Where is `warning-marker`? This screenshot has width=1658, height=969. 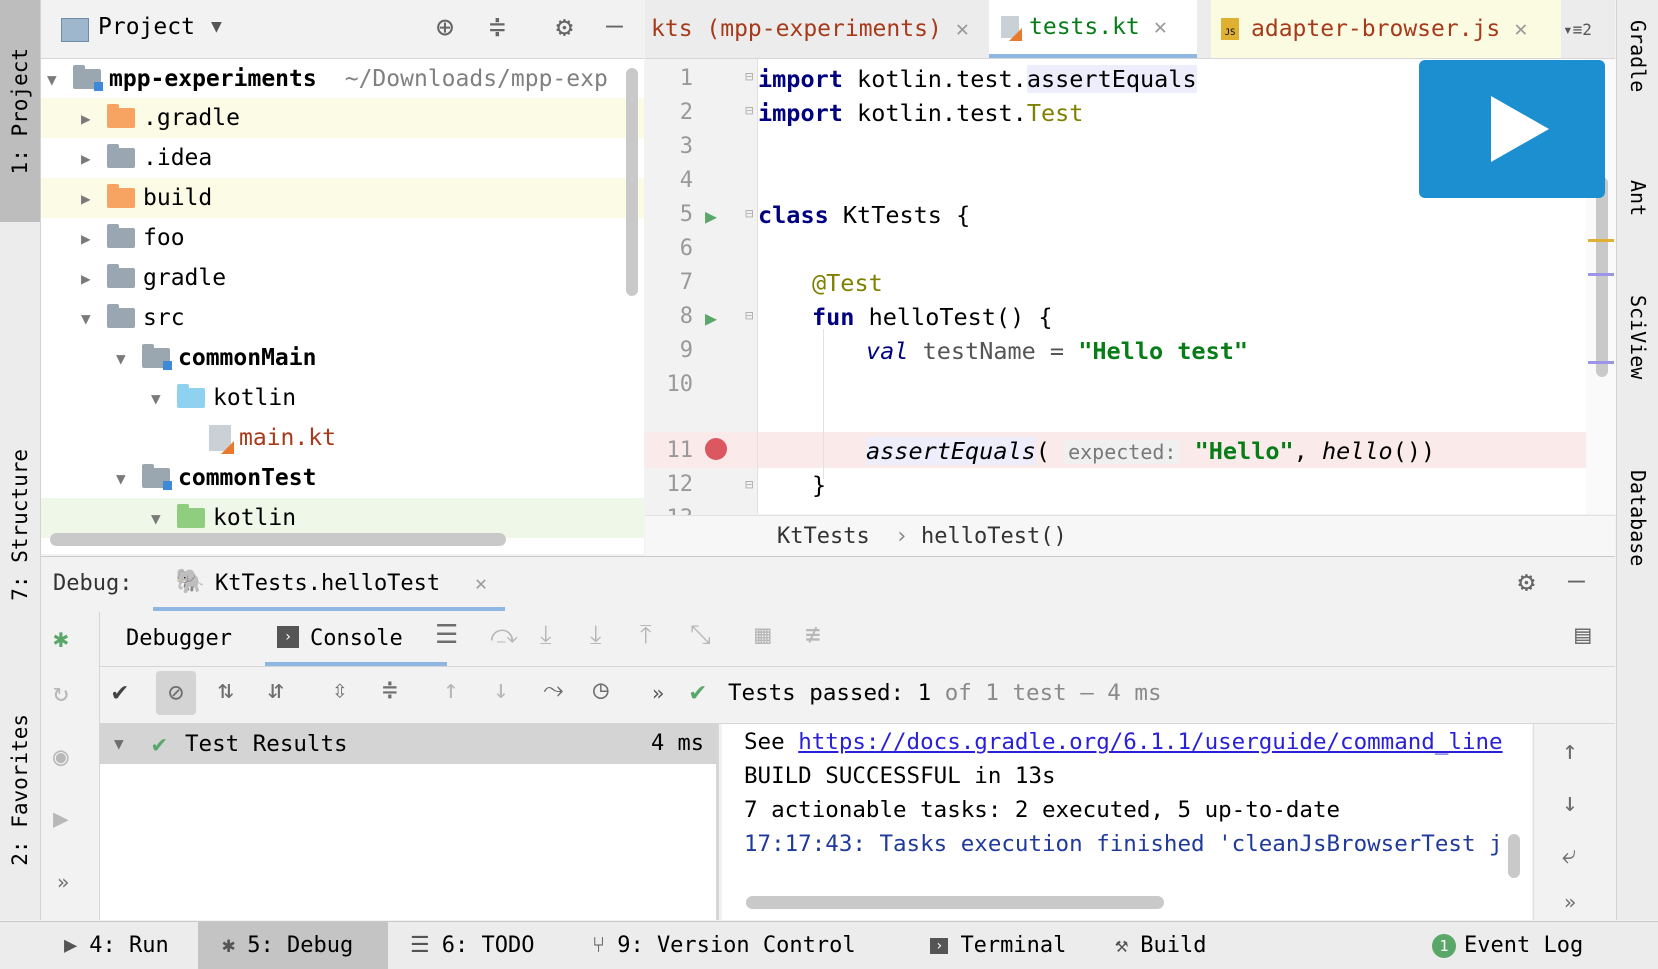 warning-marker is located at coordinates (1601, 240).